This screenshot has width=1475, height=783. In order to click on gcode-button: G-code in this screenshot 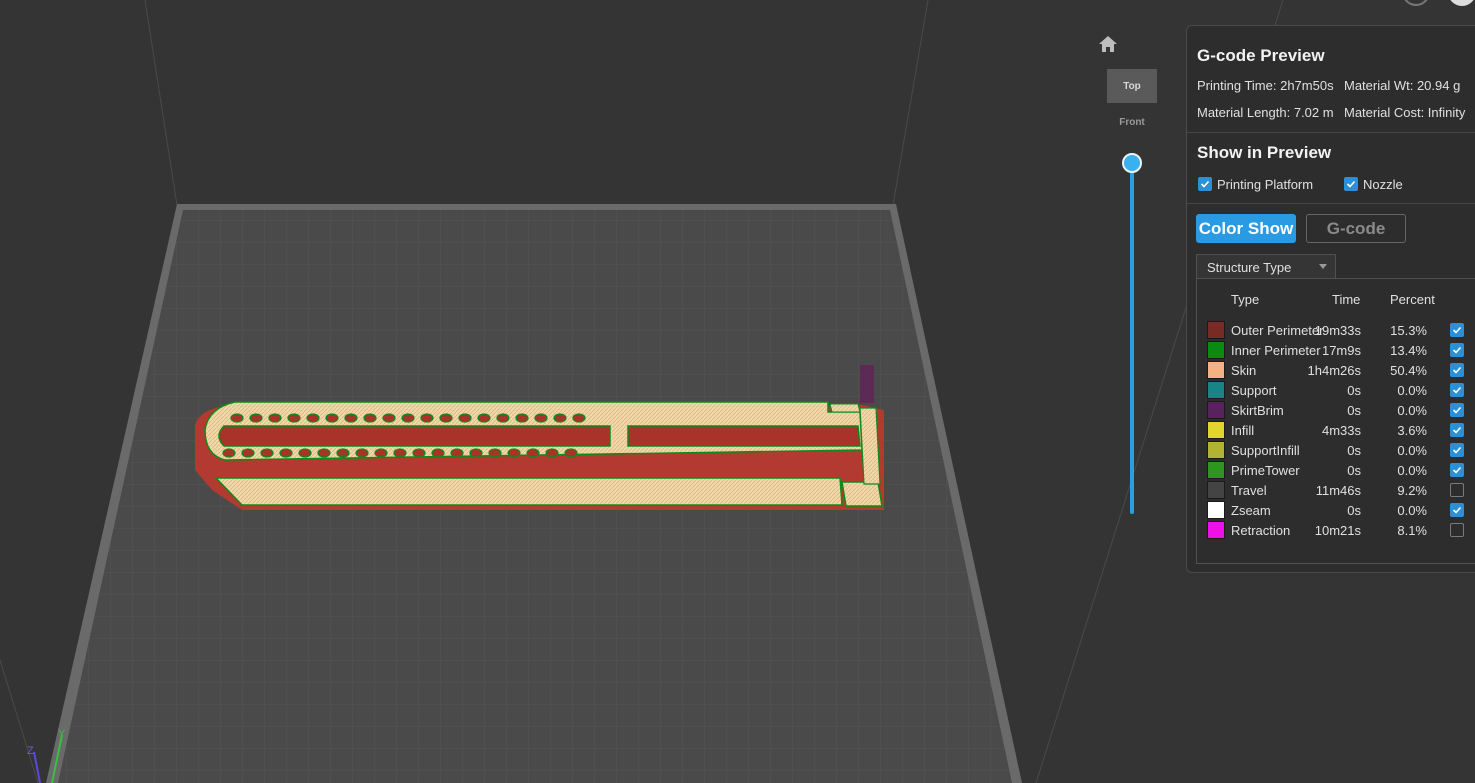, I will do `click(1356, 228)`.